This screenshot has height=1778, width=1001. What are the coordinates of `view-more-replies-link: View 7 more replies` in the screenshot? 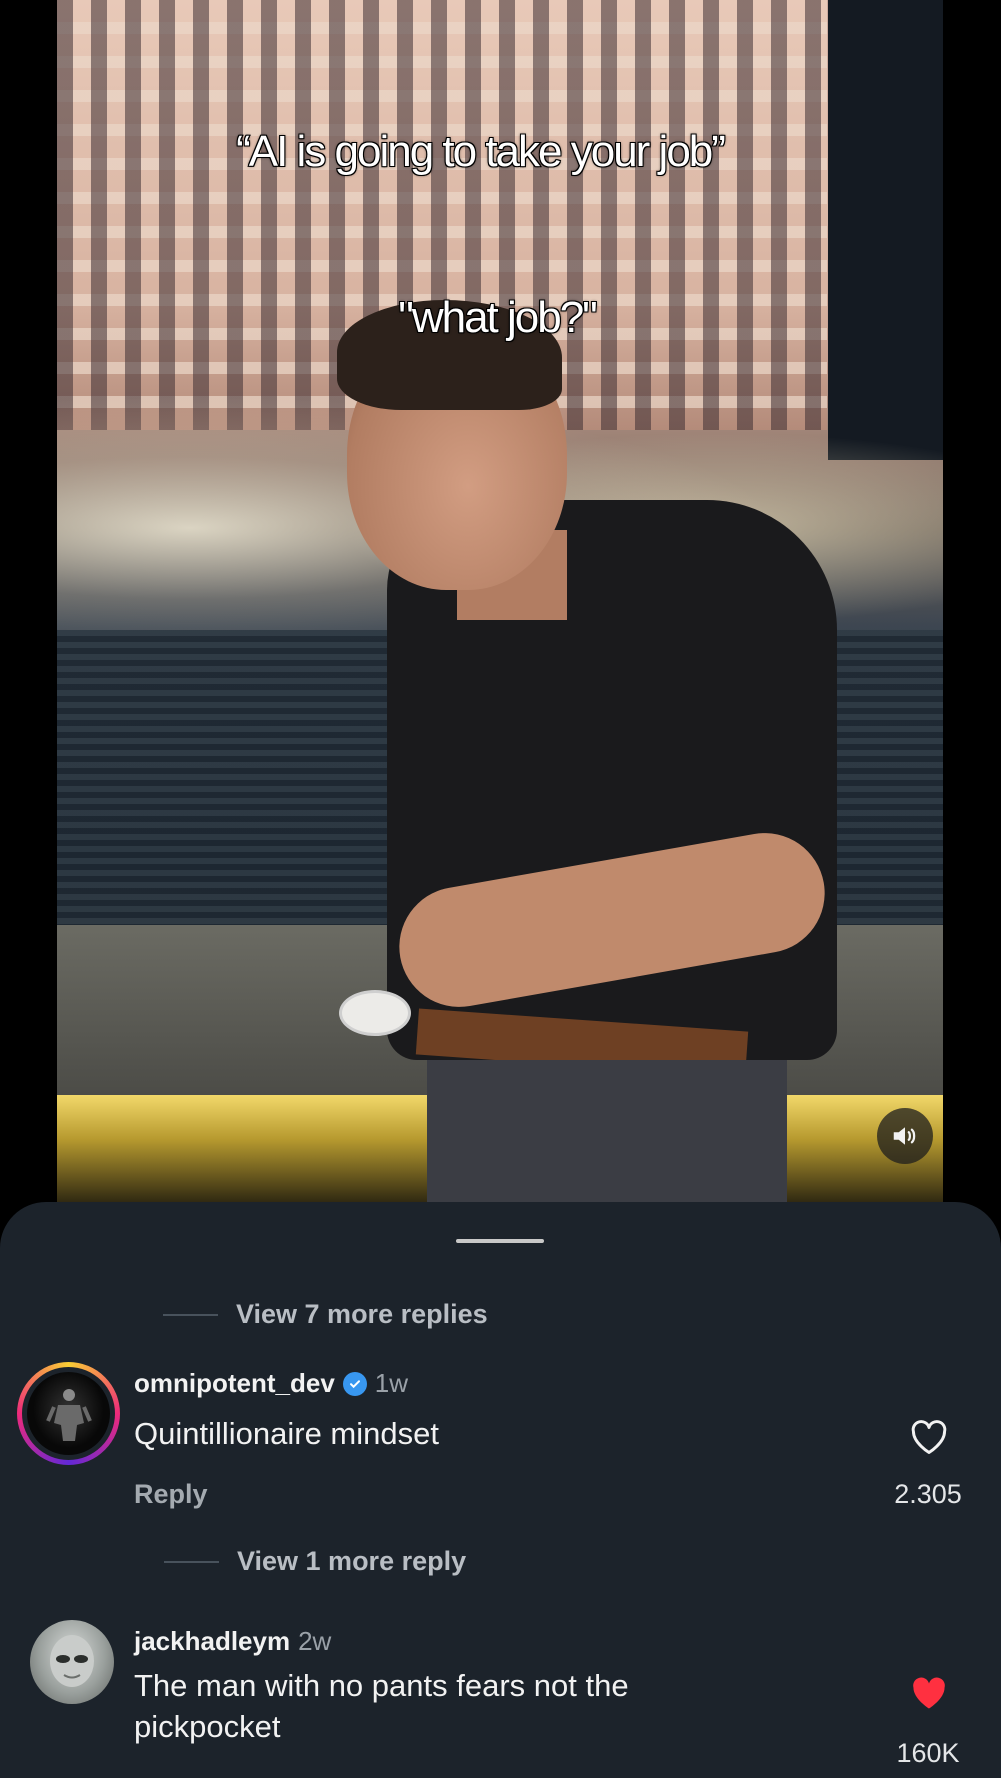 It's located at (325, 1314).